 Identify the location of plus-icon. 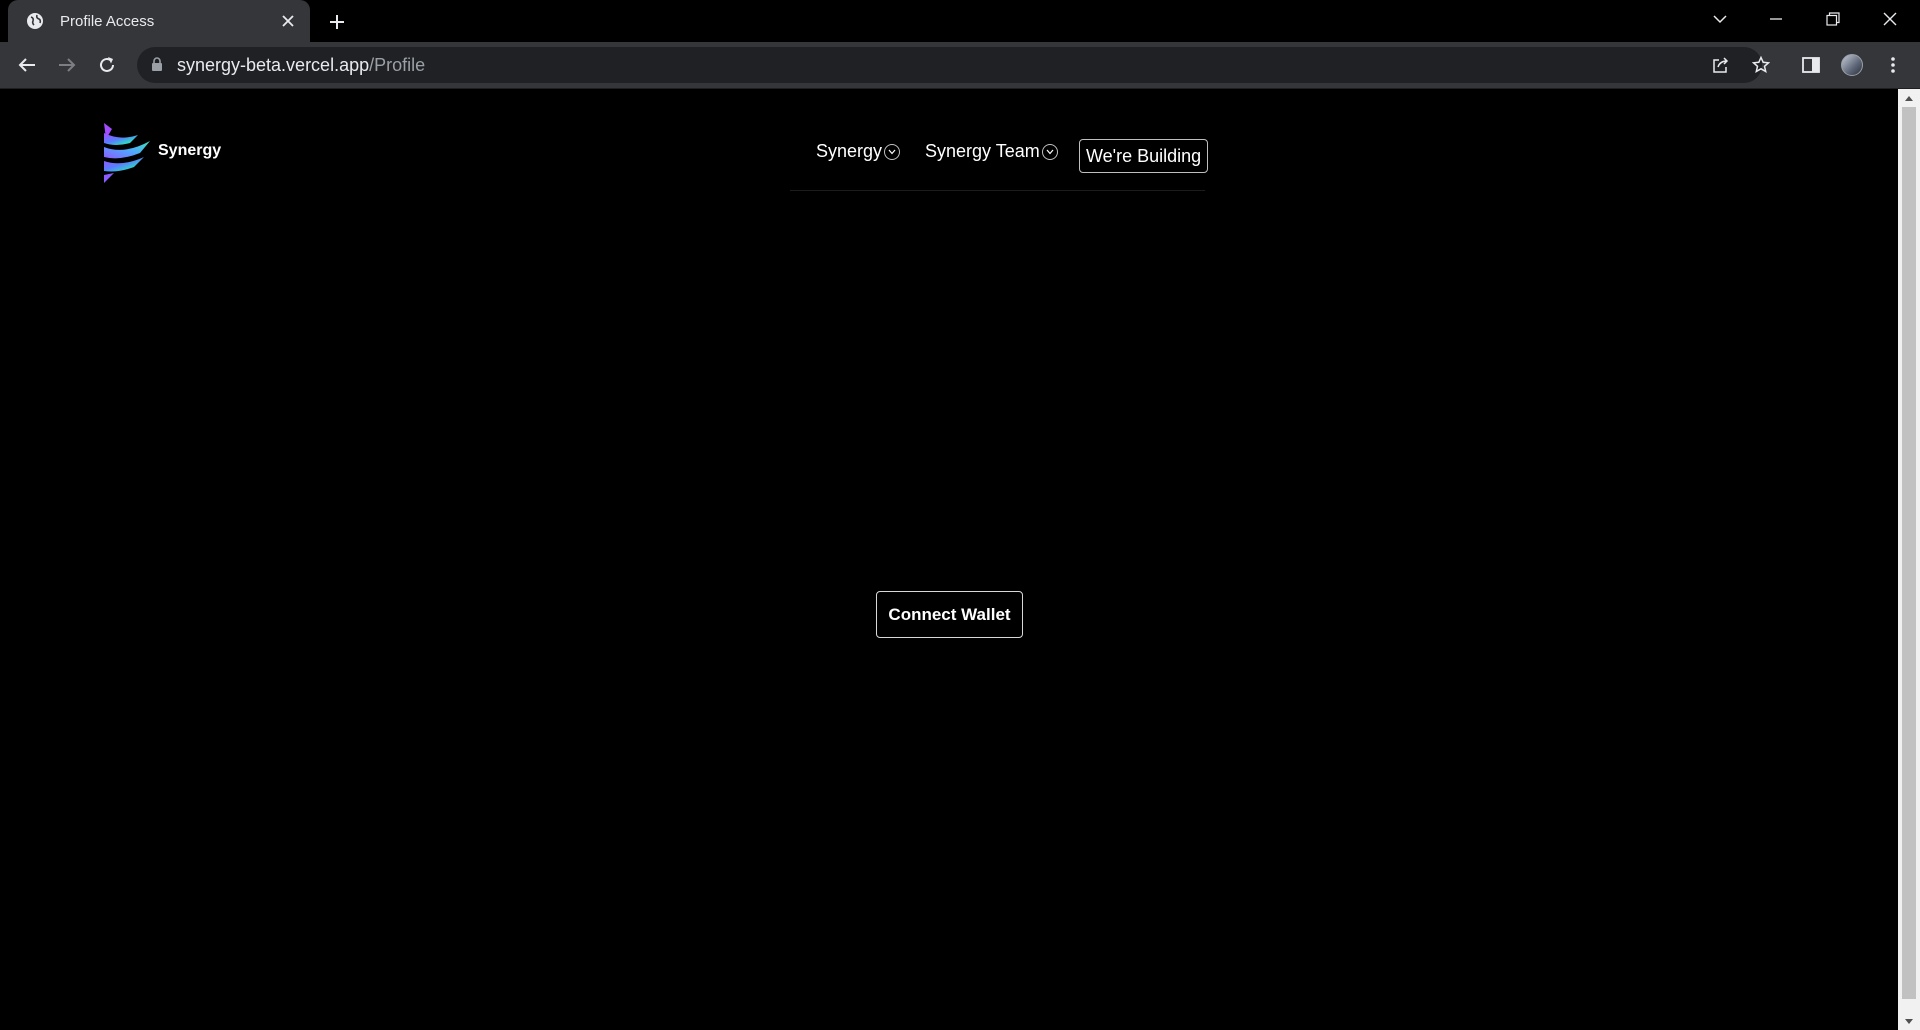
(337, 22).